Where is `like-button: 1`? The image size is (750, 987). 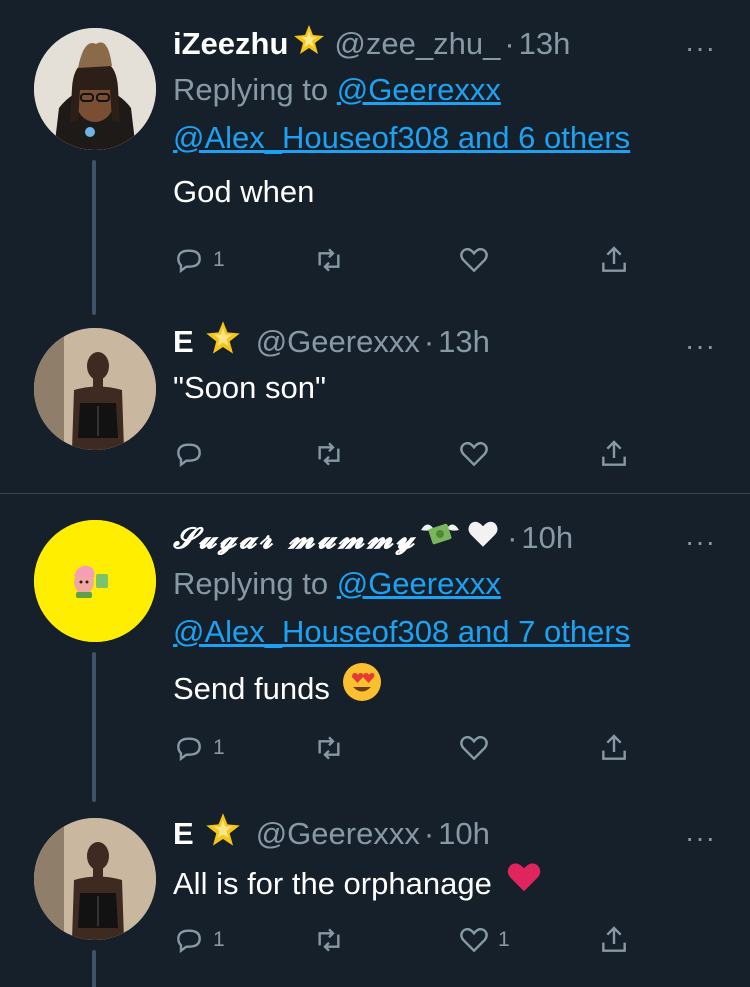
like-button: 1 is located at coordinates (484, 940).